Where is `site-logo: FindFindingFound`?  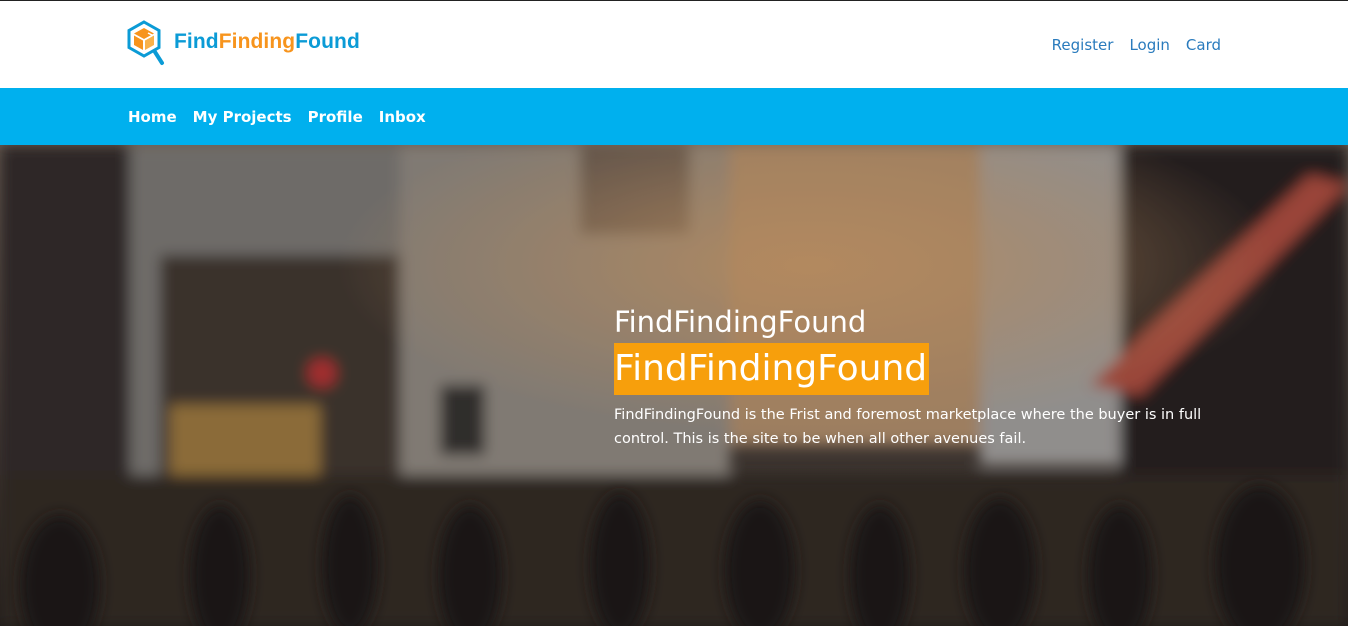 site-logo: FindFindingFound is located at coordinates (243, 45).